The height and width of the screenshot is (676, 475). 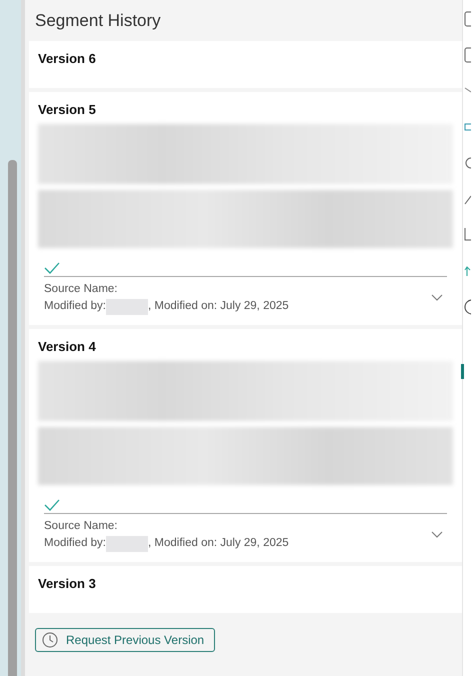 I want to click on scrollbar, so click(x=12, y=418).